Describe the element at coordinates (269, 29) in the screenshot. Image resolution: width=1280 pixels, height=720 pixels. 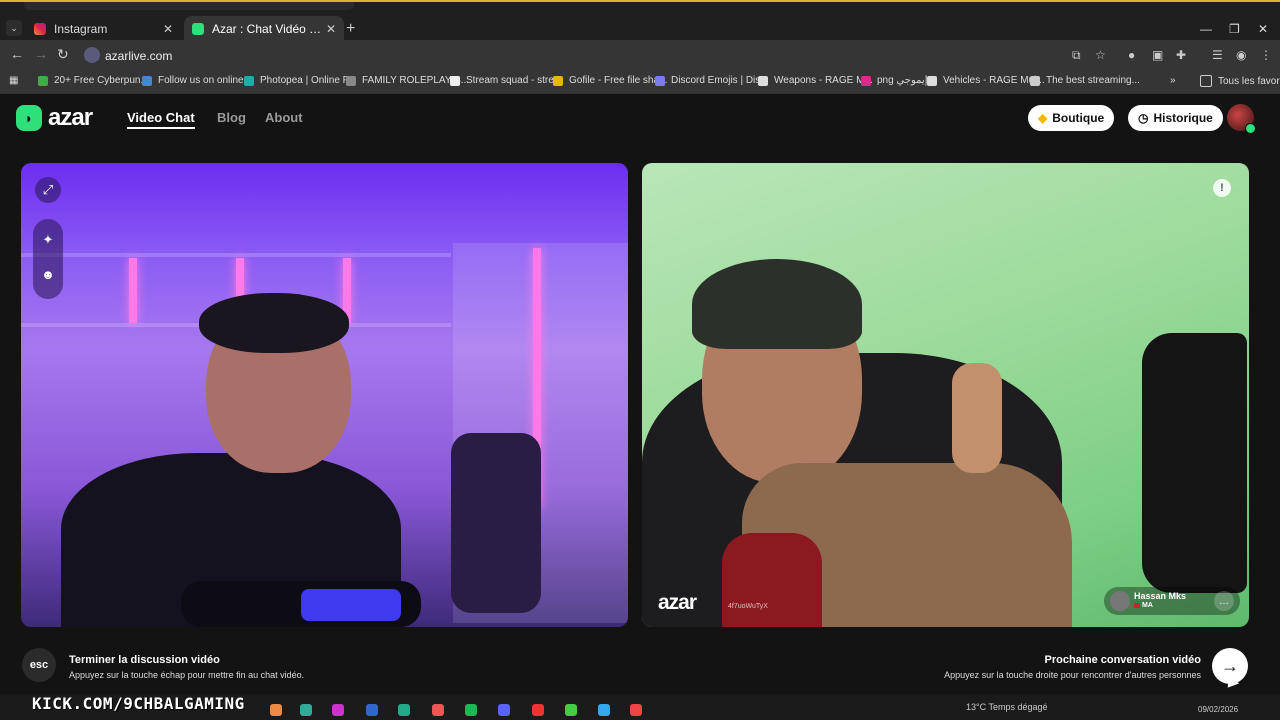
I see `tab-title: Azar : Chat Vidéo avec de n` at that location.